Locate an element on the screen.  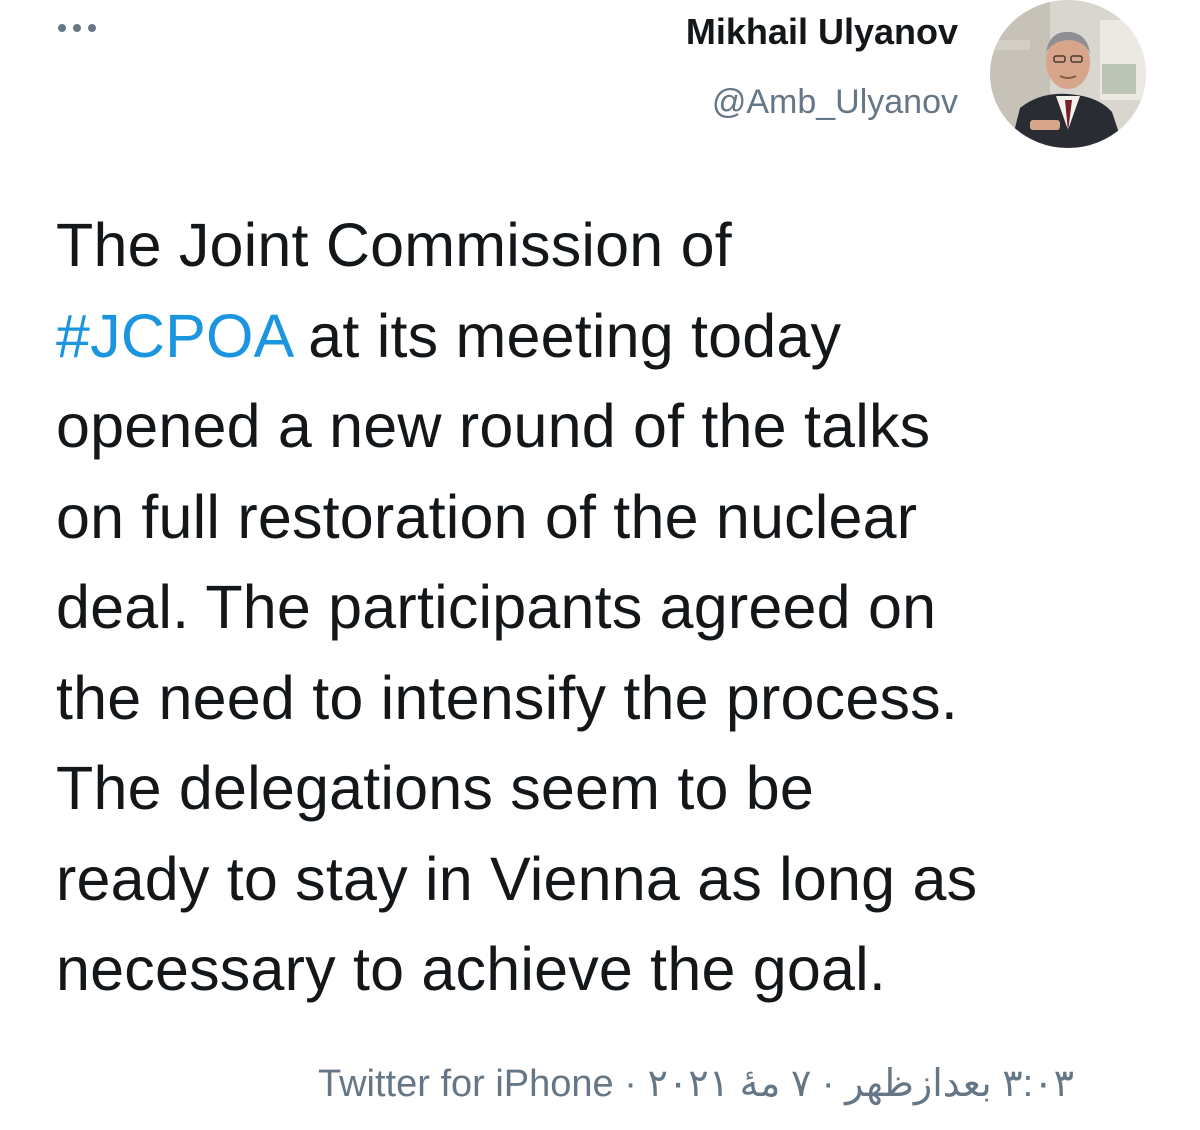
tweet-body-line: the need to intensify the process. is located at coordinates (507, 697).